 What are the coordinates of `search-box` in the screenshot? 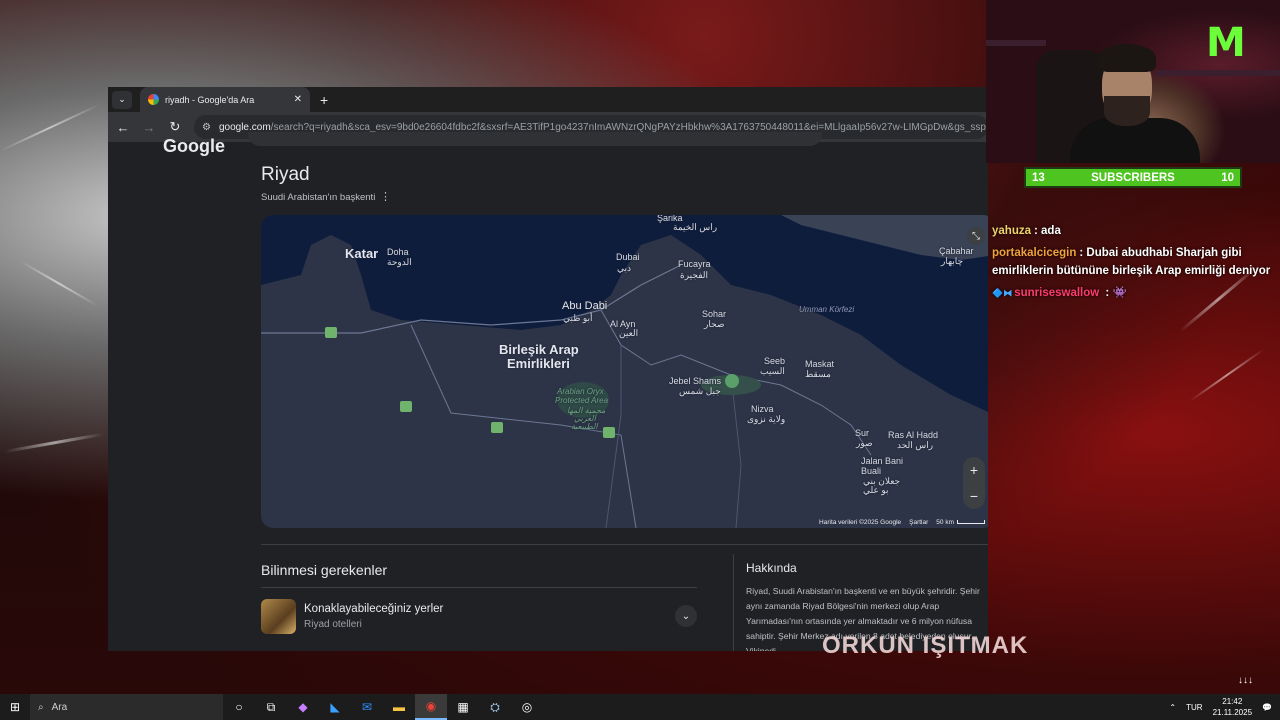 It's located at (535, 139).